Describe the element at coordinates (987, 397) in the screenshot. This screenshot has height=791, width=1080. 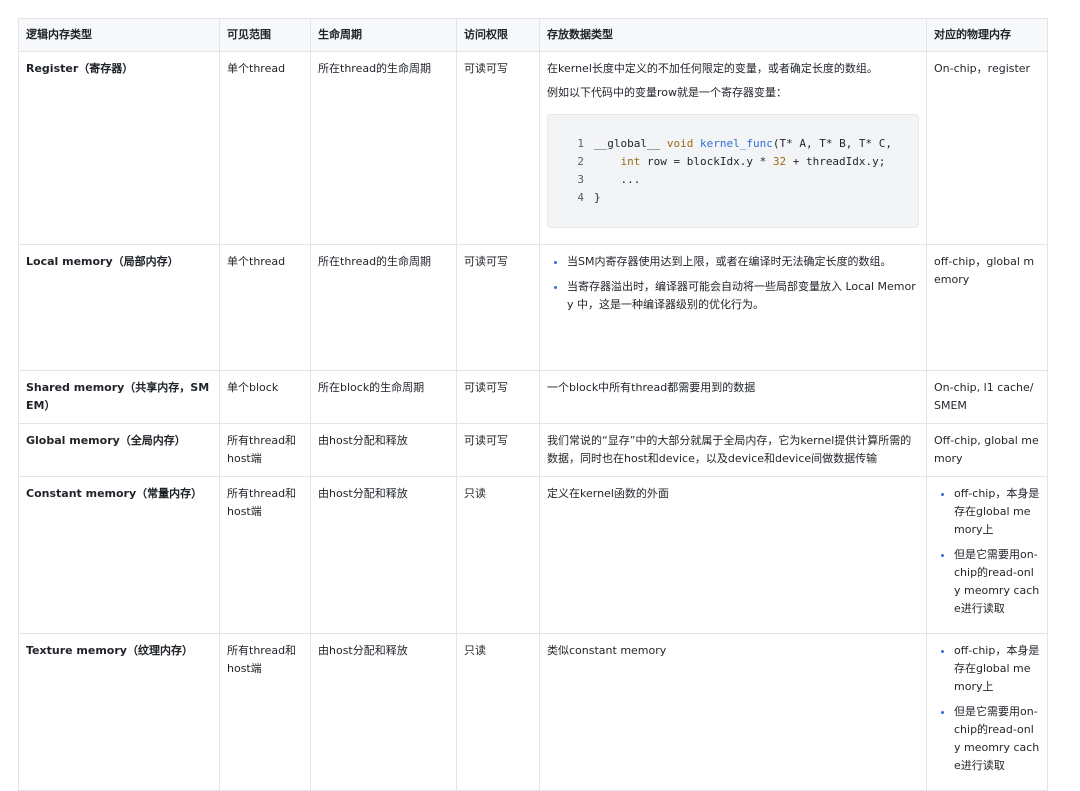
I see `physical-memory-cell: On-chip, l1 cache/SMEM` at that location.